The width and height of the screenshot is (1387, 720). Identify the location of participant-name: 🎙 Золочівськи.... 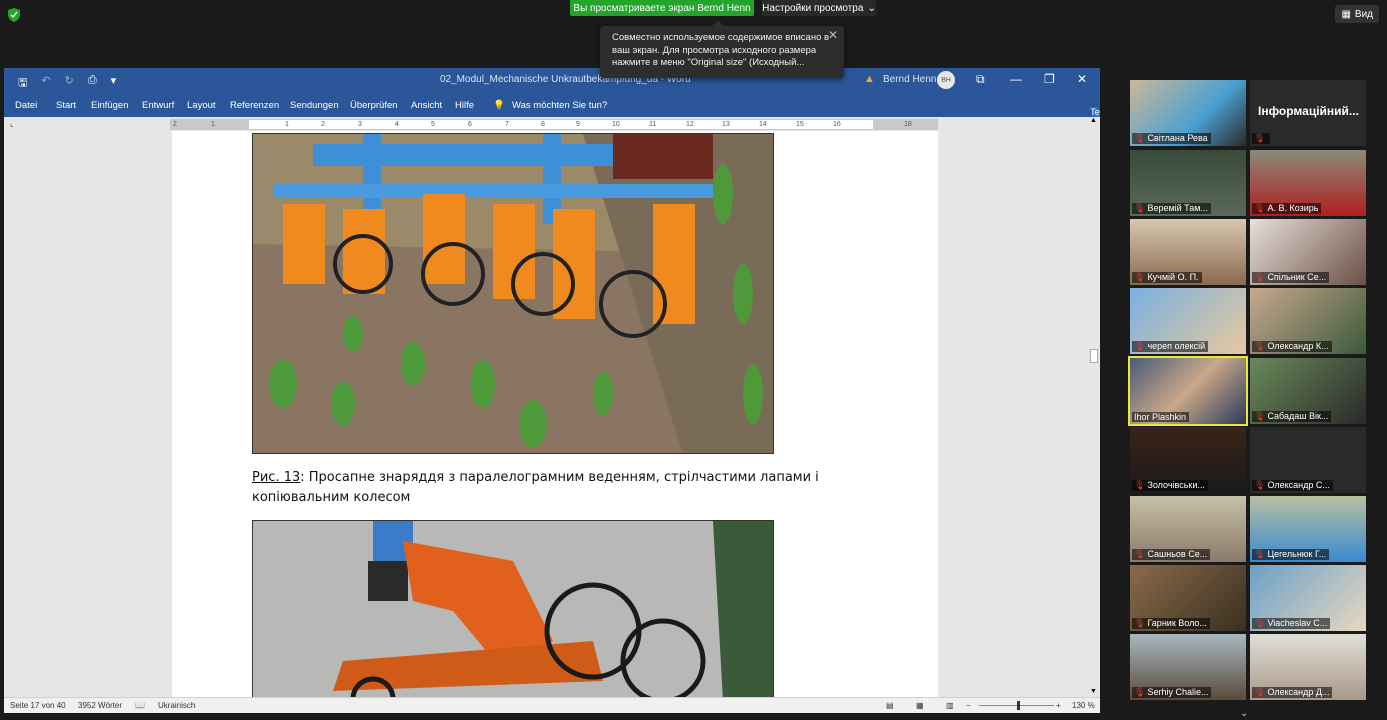
(1170, 485).